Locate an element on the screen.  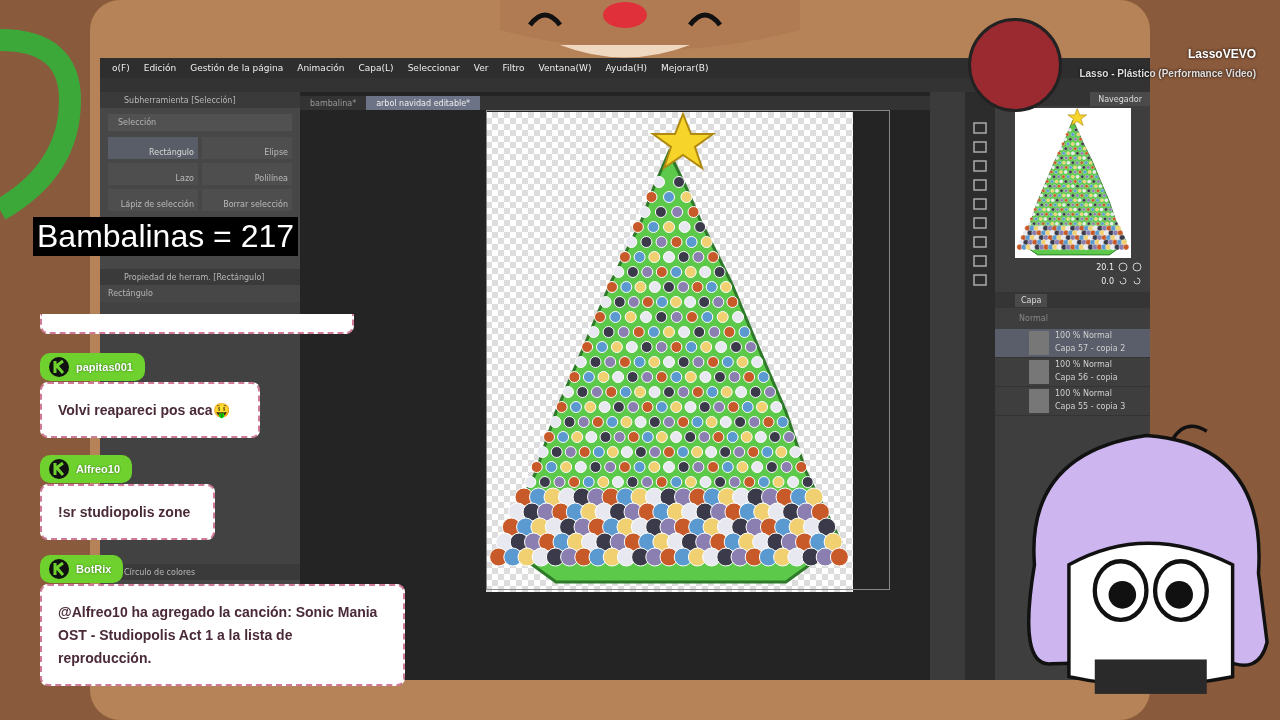
layer-row: 100 % Normal Capa 57 - copia 2 is located at coordinates (1072, 343).